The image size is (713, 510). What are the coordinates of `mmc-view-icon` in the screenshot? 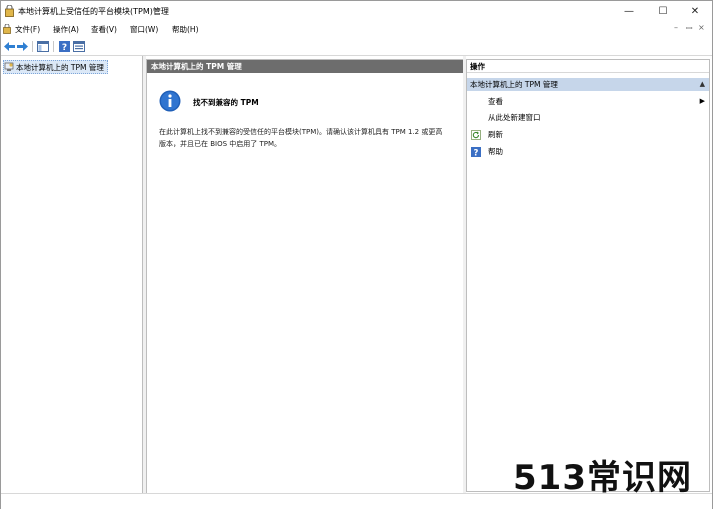 It's located at (79, 46).